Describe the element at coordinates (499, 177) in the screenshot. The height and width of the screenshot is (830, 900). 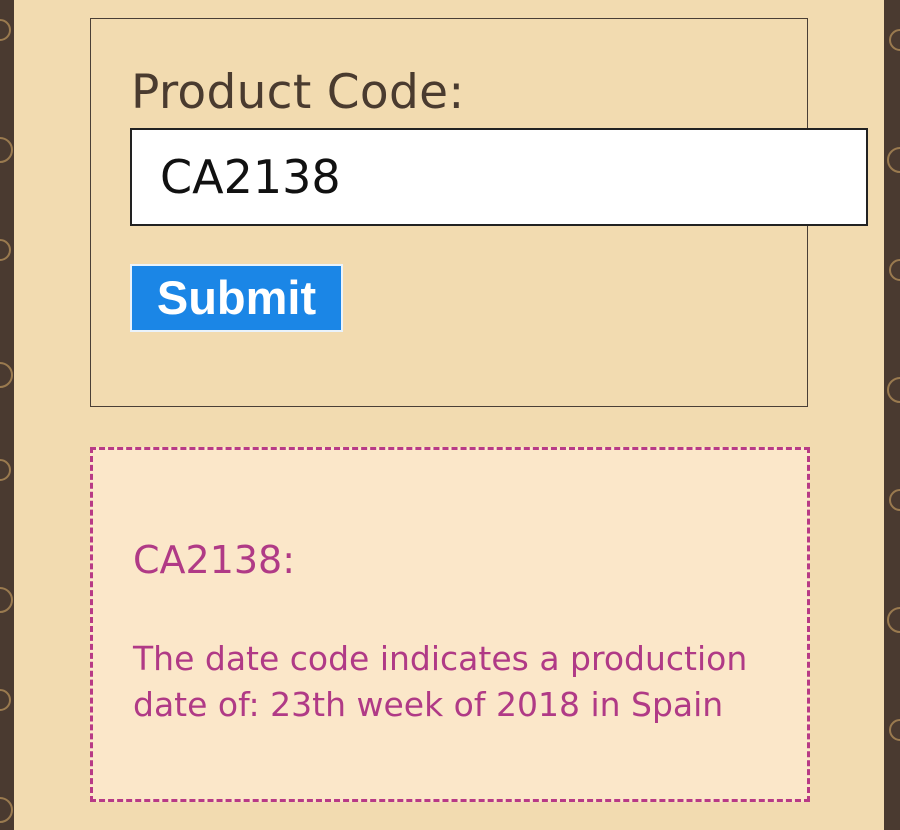
I see `product-code-input` at that location.